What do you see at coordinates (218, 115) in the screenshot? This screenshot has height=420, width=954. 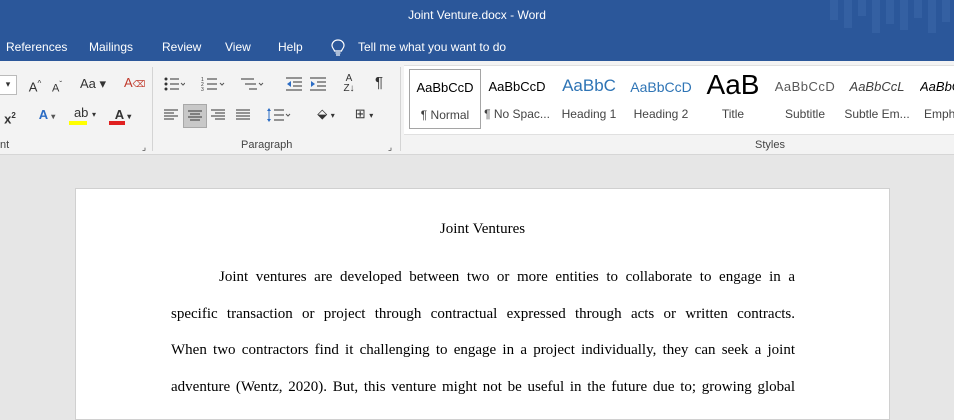 I see `align-right-icon` at bounding box center [218, 115].